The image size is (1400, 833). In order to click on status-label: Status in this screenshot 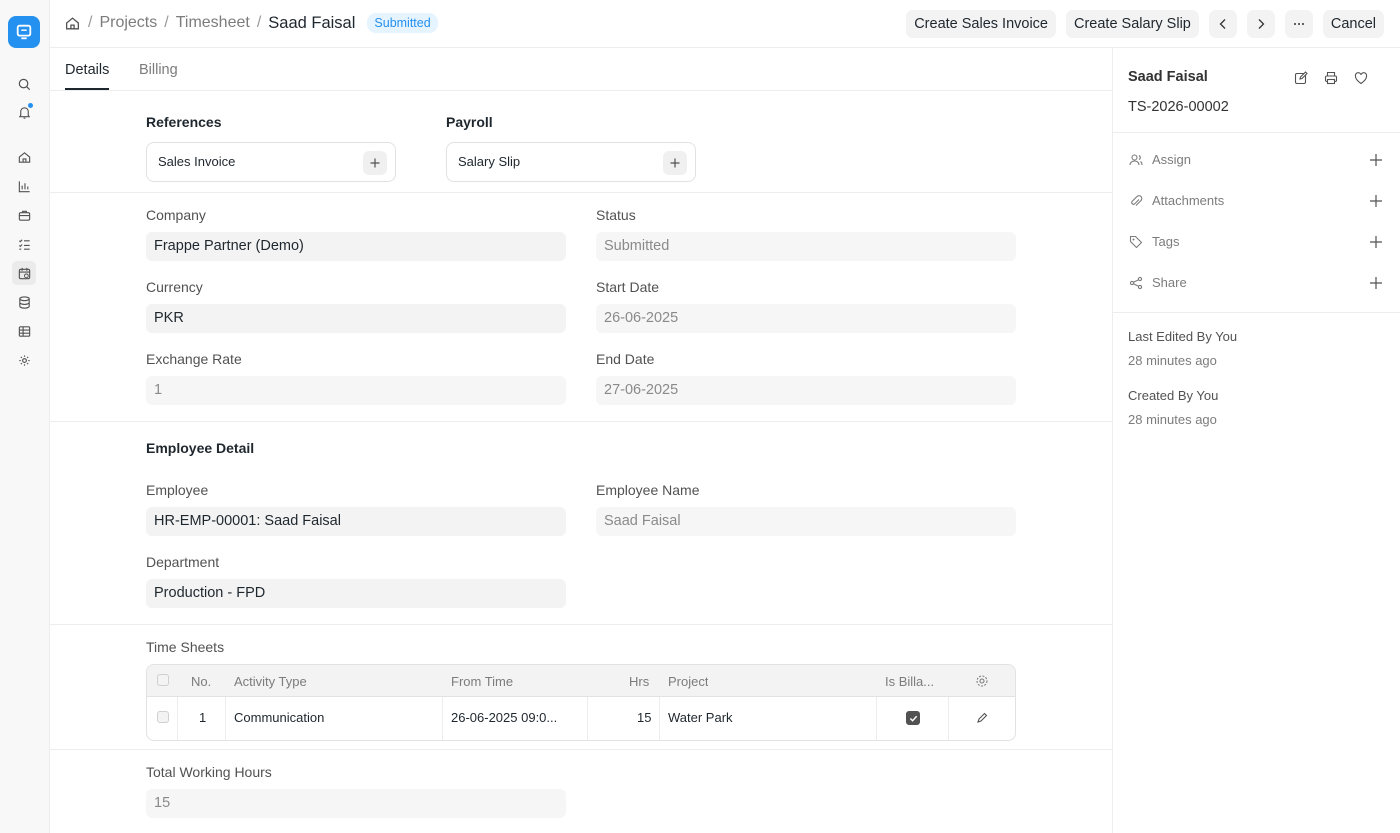, I will do `click(616, 215)`.